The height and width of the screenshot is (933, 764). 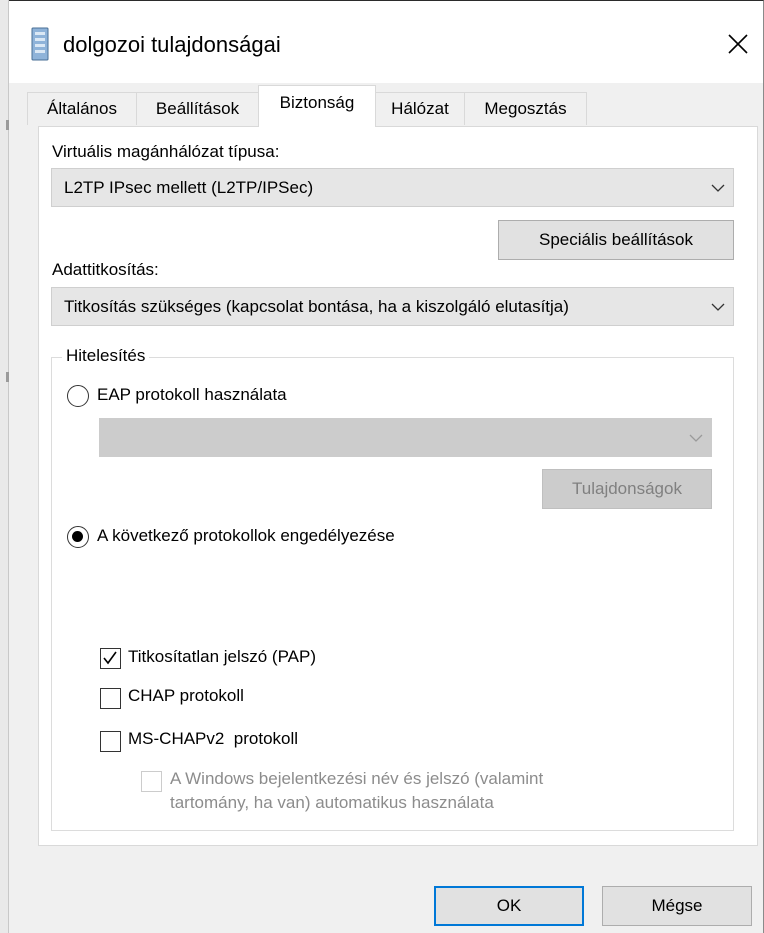 What do you see at coordinates (82, 108) in the screenshot?
I see `tab-general: Általános` at bounding box center [82, 108].